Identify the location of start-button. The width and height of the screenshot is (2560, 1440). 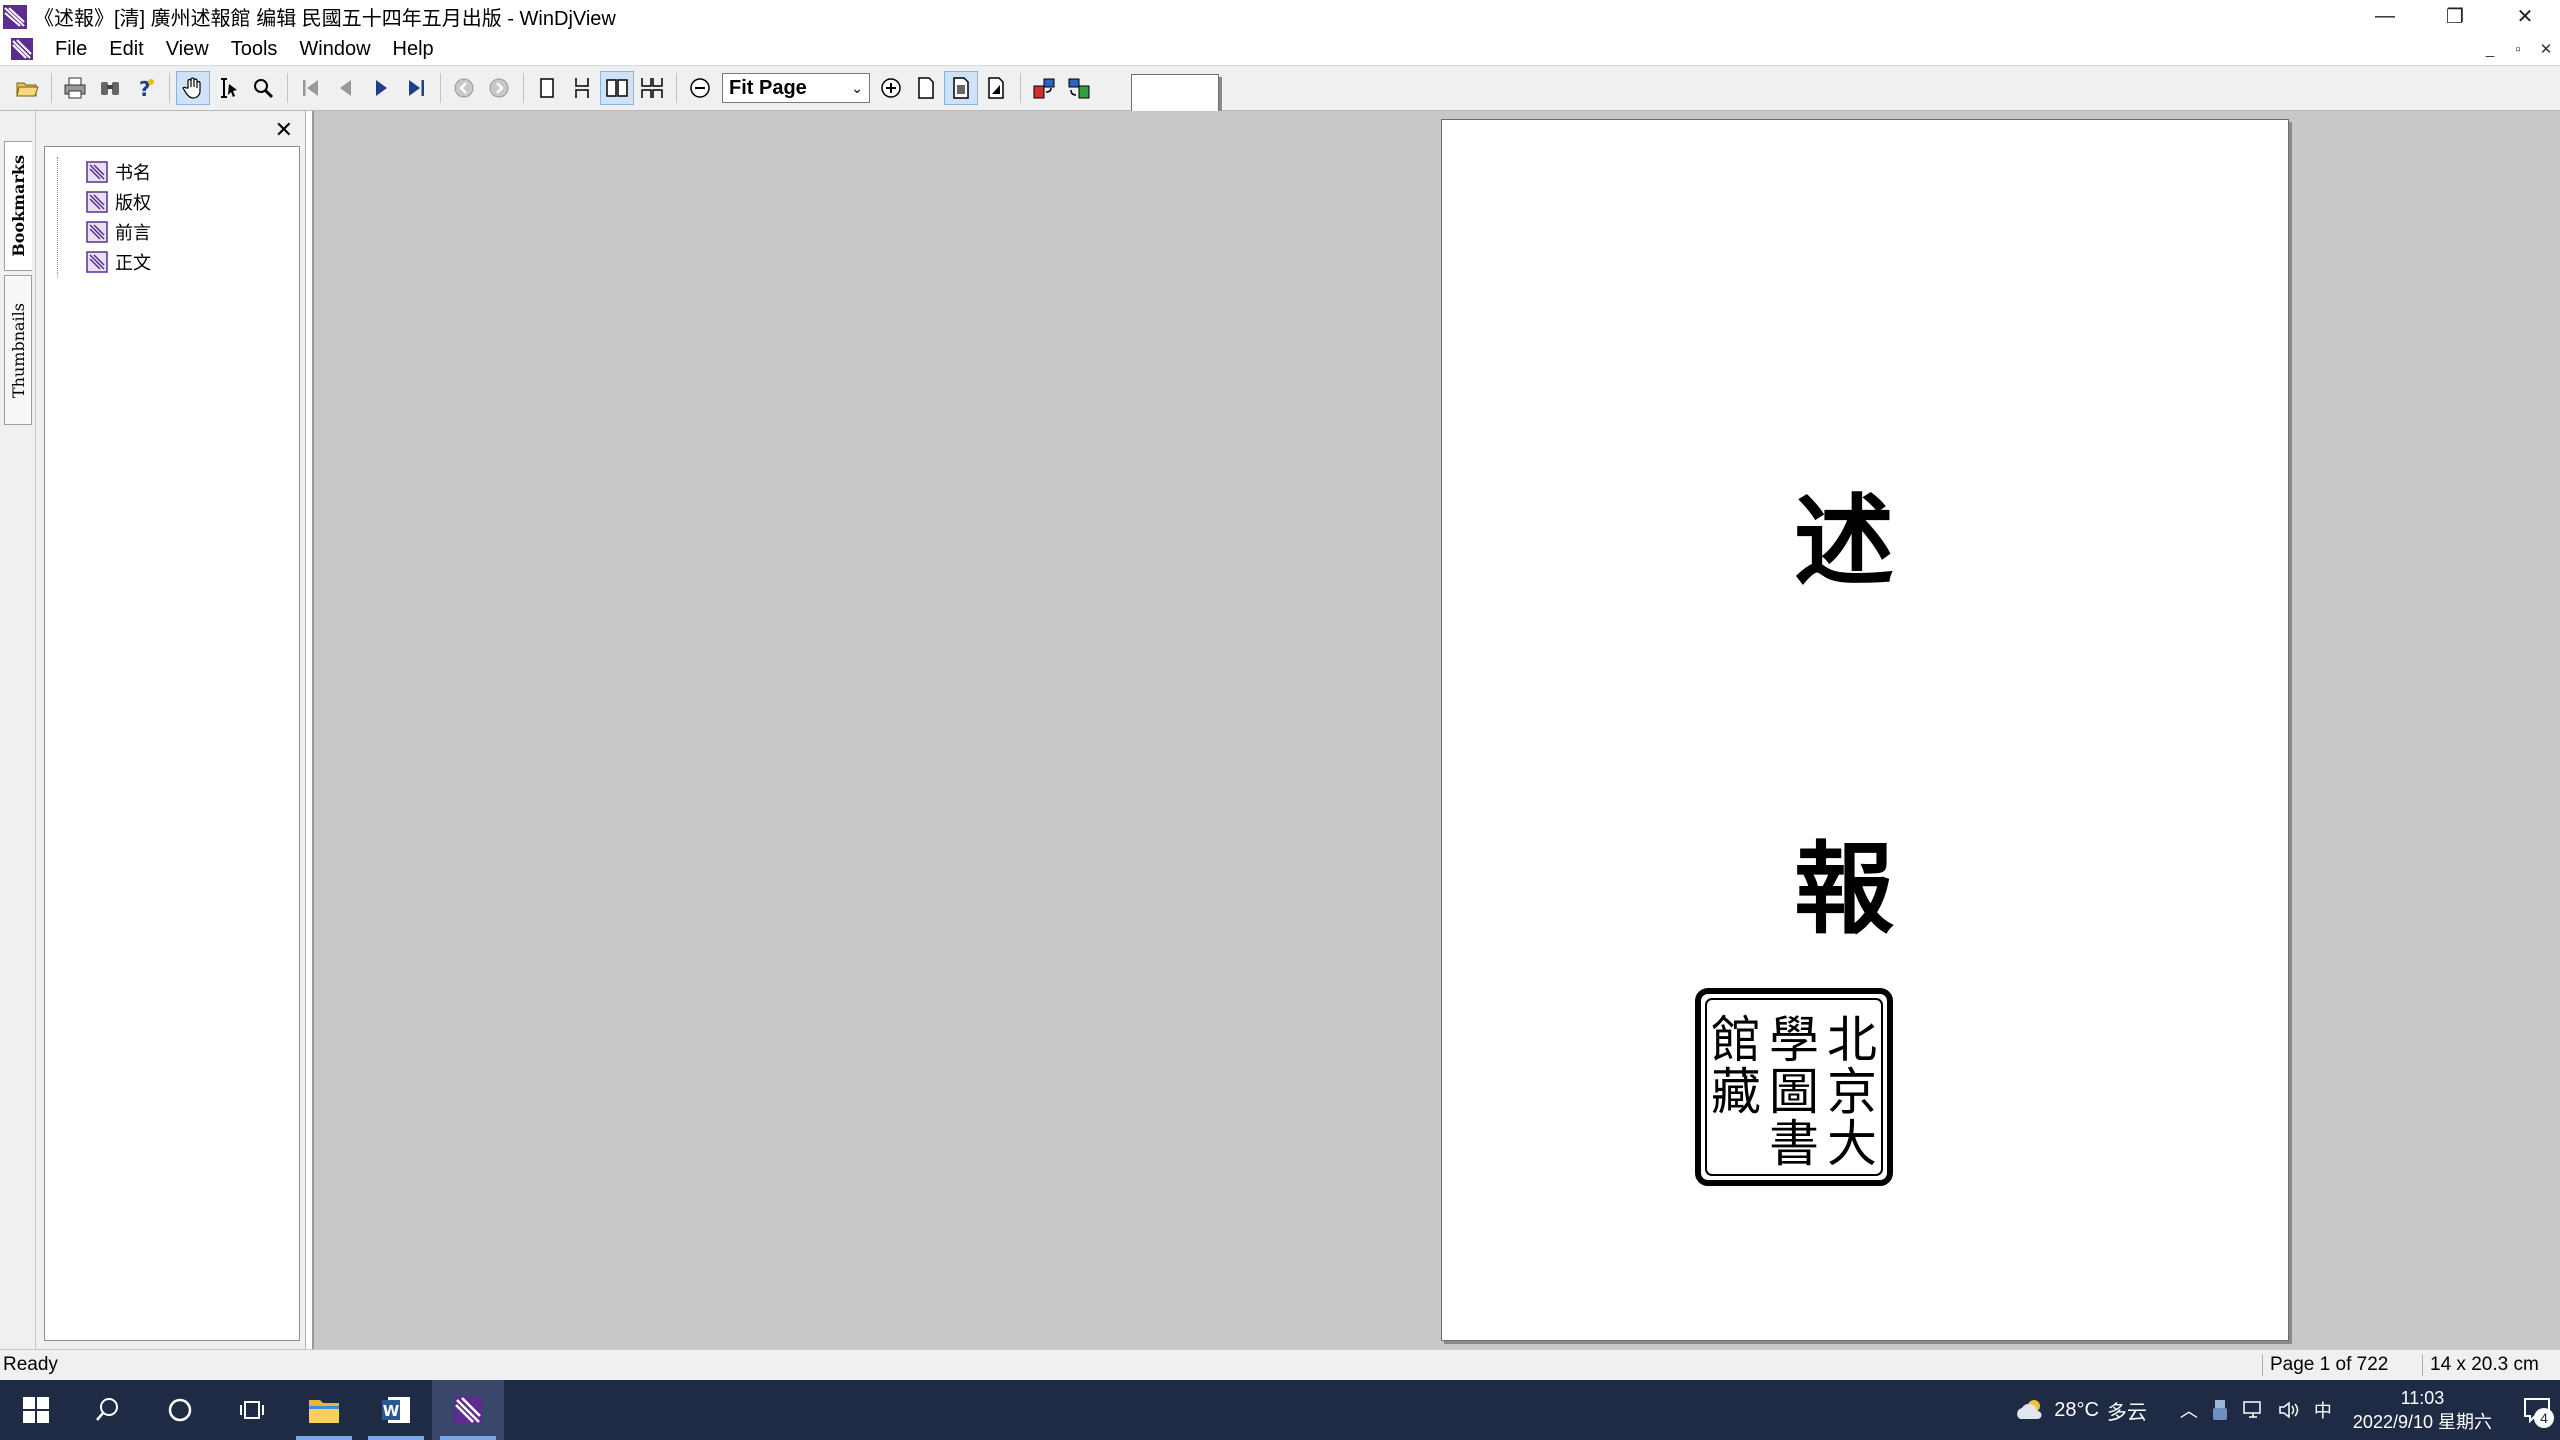
(36, 1410).